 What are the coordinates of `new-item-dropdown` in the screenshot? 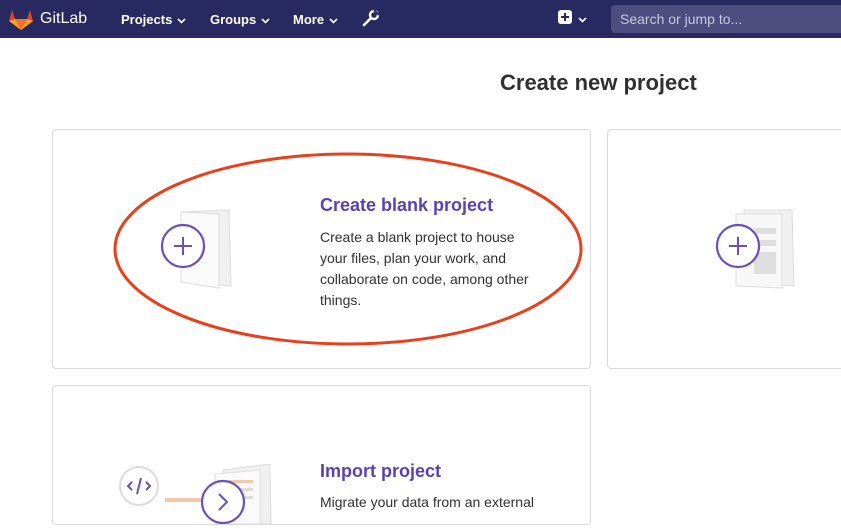 It's located at (573, 19).